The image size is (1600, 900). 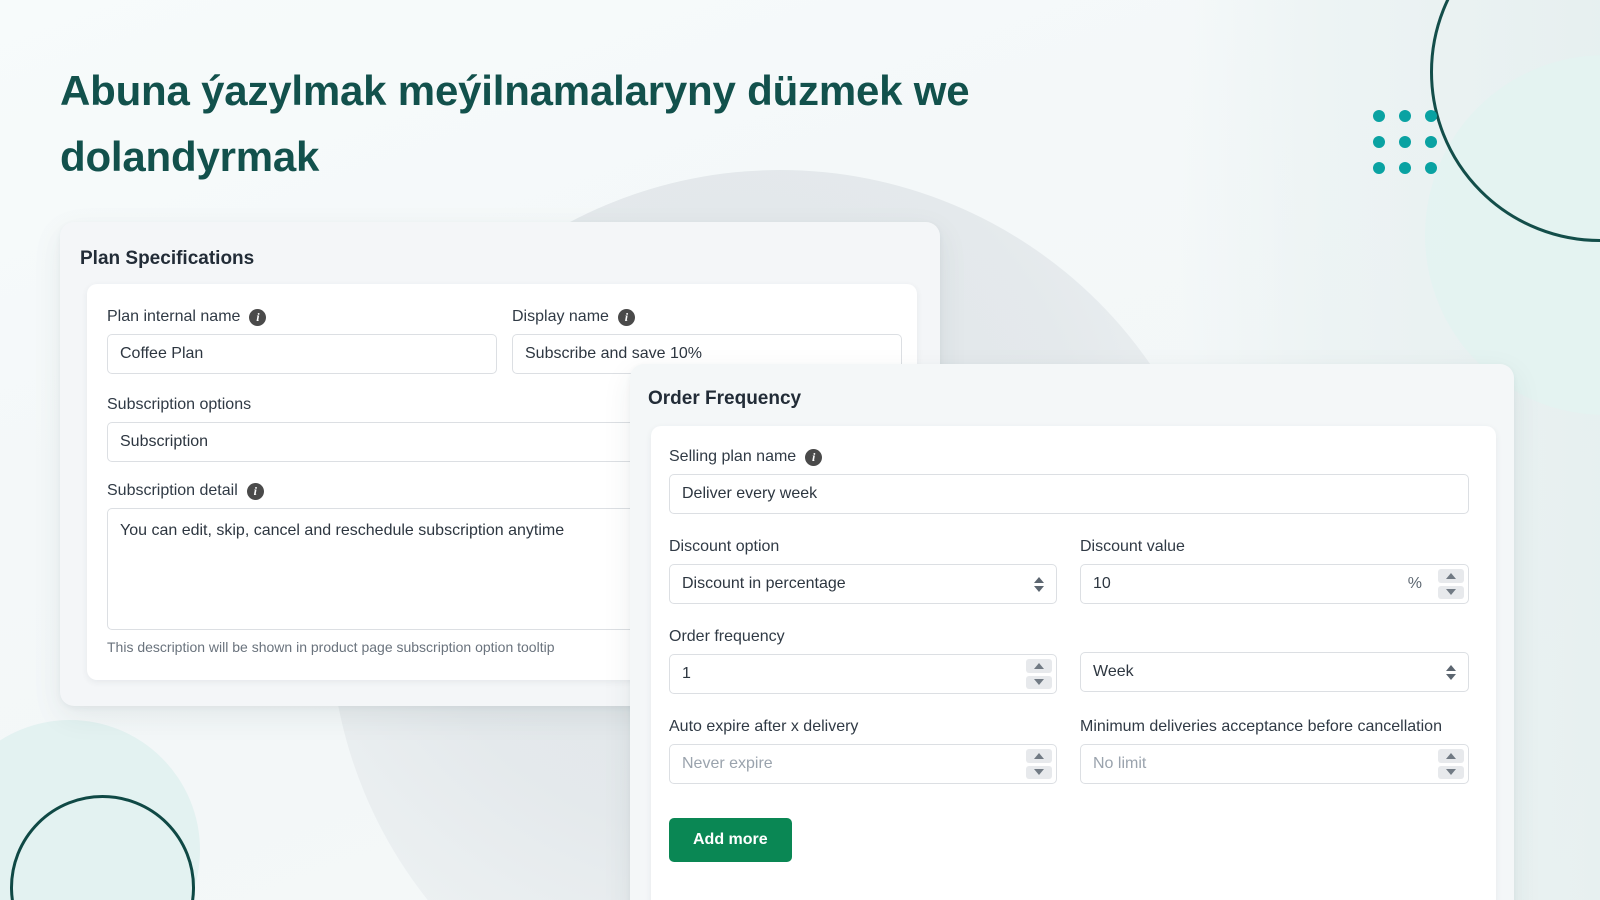 I want to click on auto-expire-placeholder: Never expire, so click(x=727, y=763).